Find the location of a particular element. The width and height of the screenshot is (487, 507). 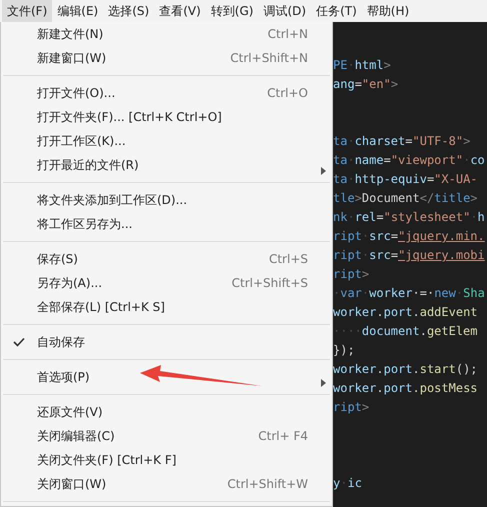

code-line: worker.port.postMess is located at coordinates (405, 388).